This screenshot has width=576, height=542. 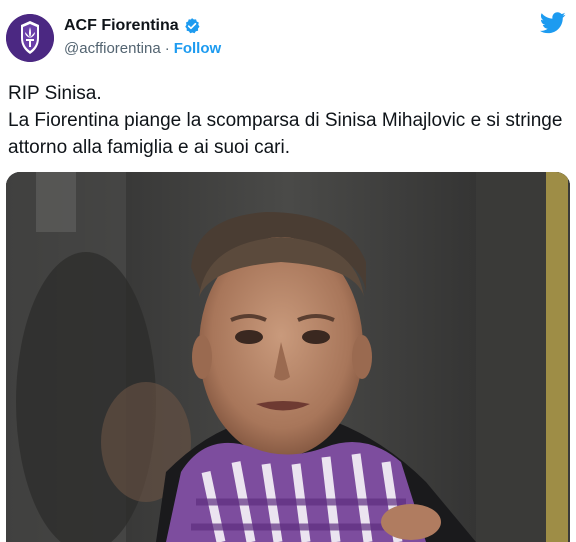 I want to click on account-handle: @acffiorentina, so click(x=112, y=48).